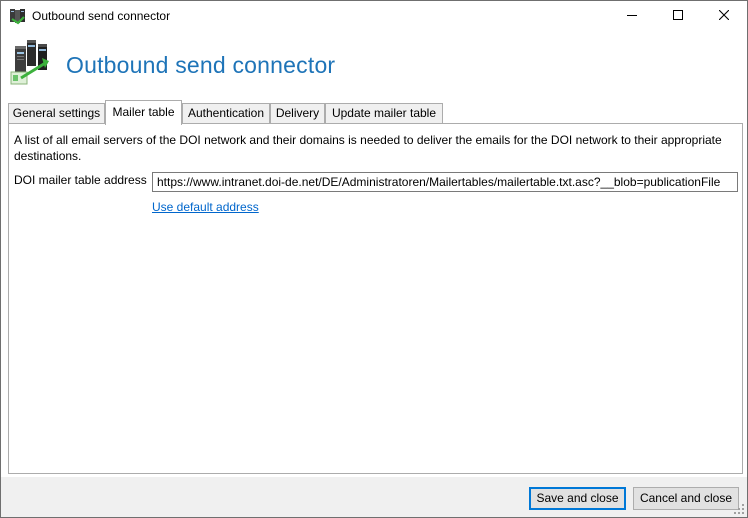 Image resolution: width=748 pixels, height=518 pixels. Describe the element at coordinates (577, 498) in the screenshot. I see `save-and-close-button: Save and close` at that location.